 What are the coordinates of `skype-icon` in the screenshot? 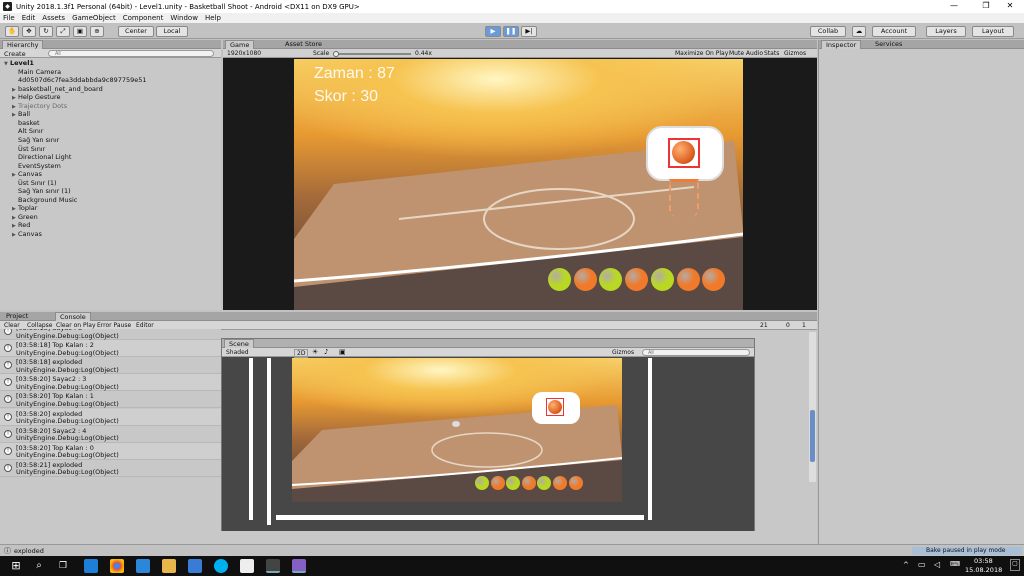 It's located at (221, 566).